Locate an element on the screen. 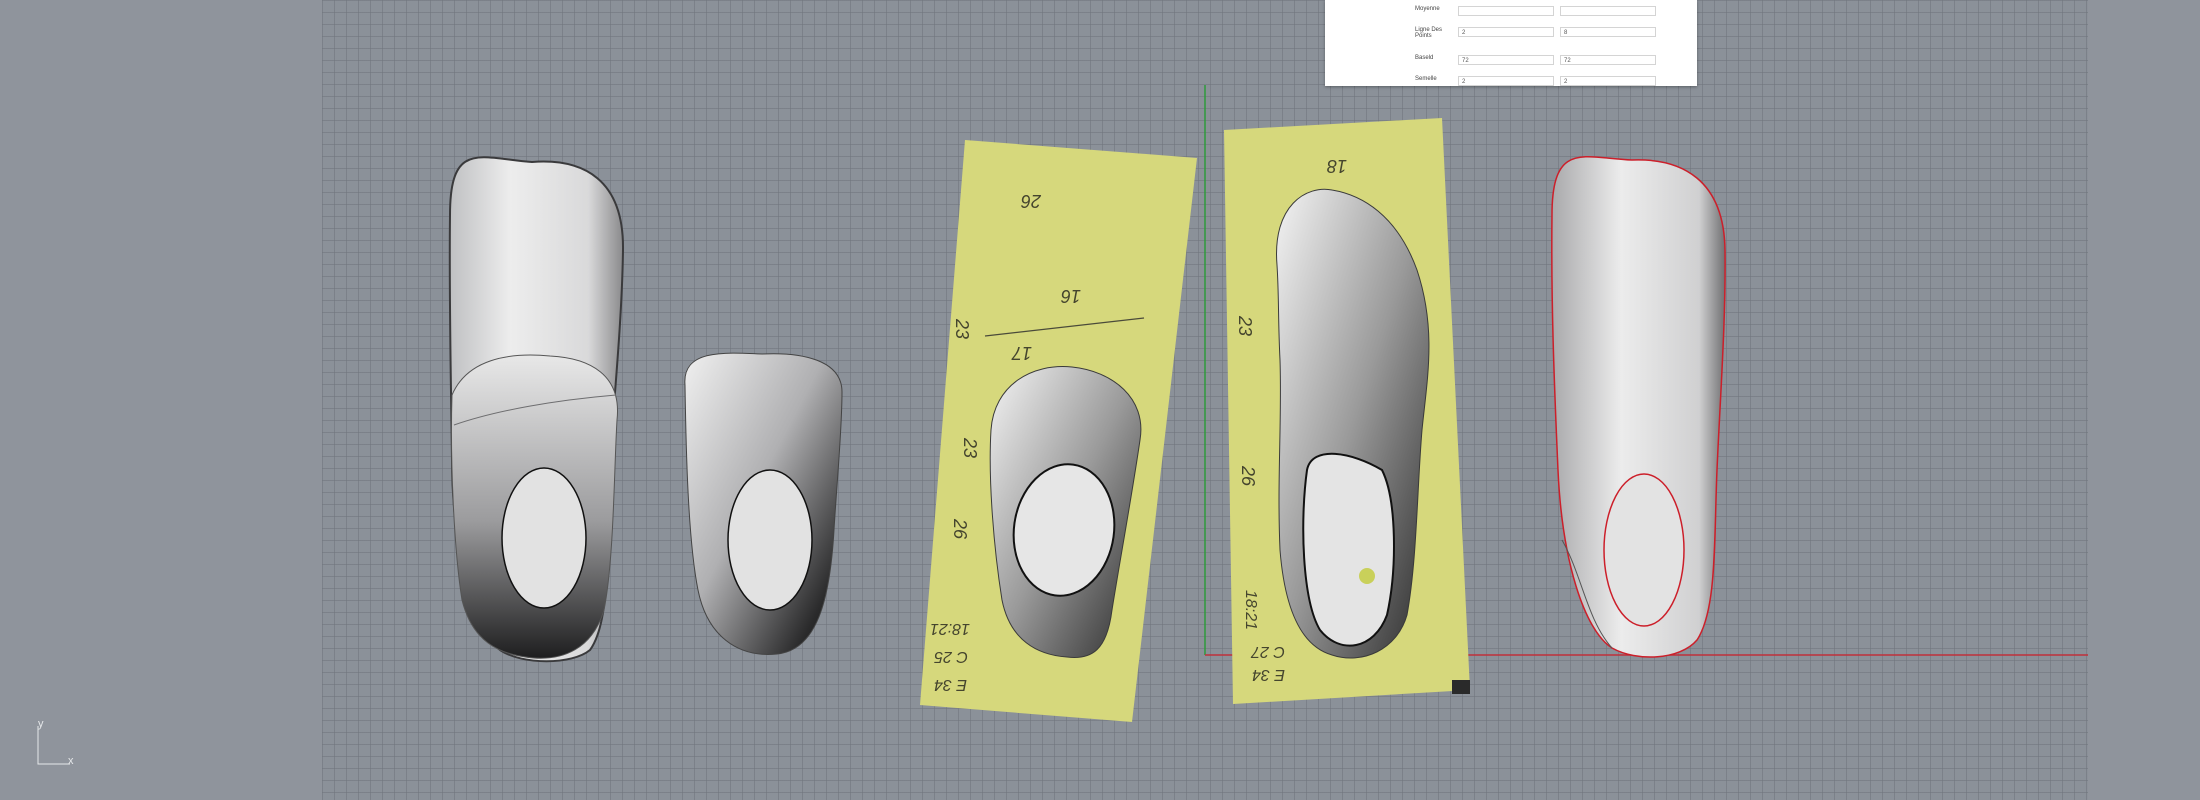  scan-left-mark-1: 26 is located at coordinates (1031, 201).